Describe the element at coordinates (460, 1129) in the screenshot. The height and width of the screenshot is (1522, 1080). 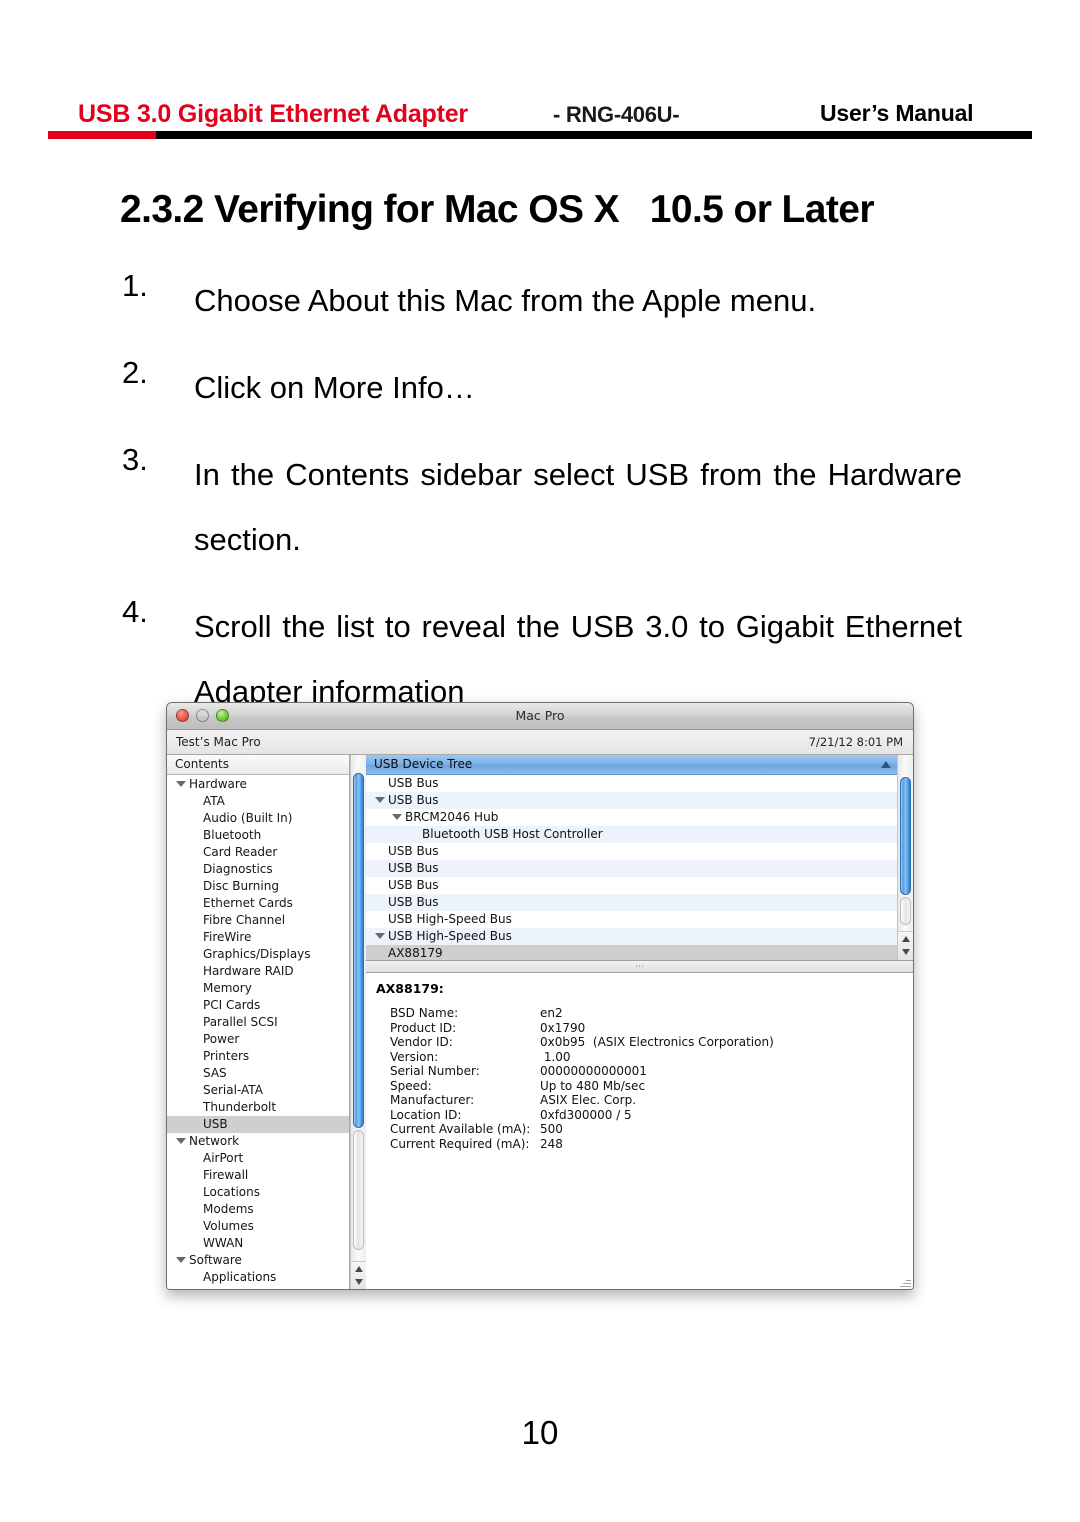
I see `detail-key: Current Available (mA):` at that location.